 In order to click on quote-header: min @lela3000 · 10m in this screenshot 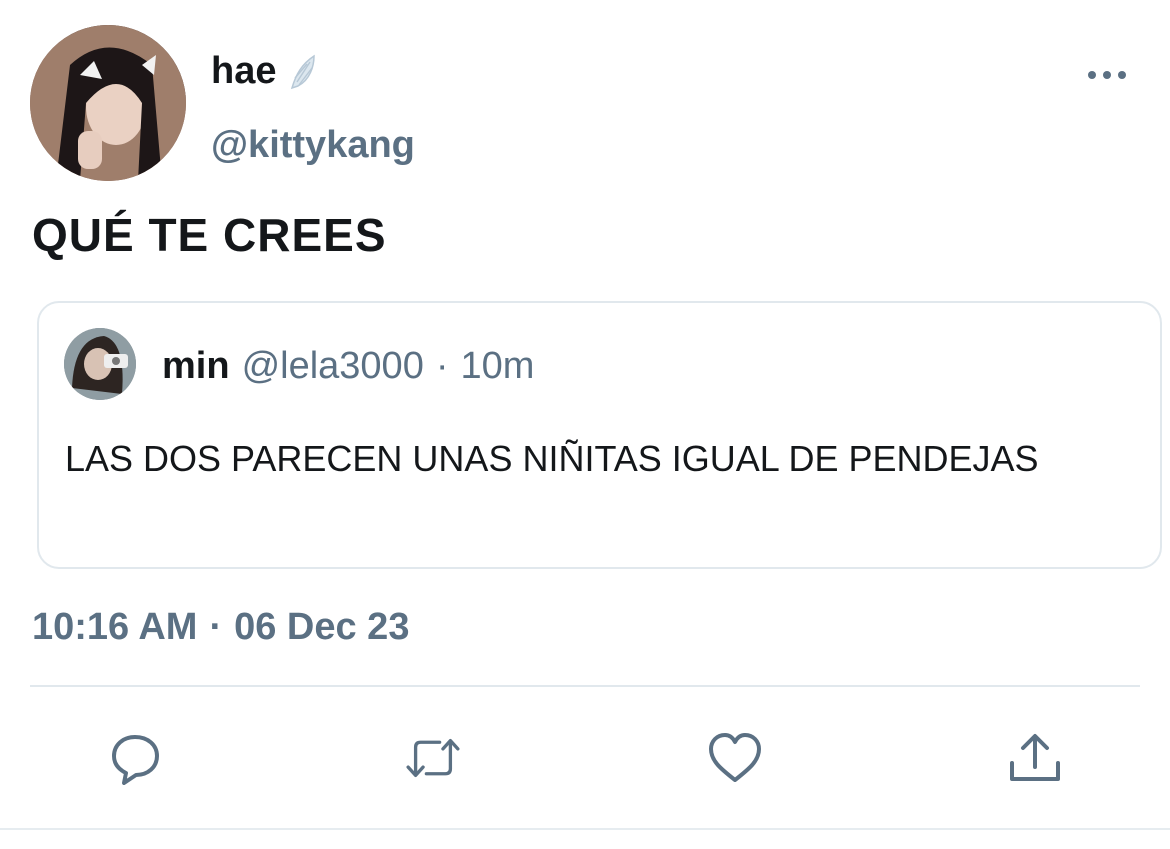, I will do `click(348, 366)`.